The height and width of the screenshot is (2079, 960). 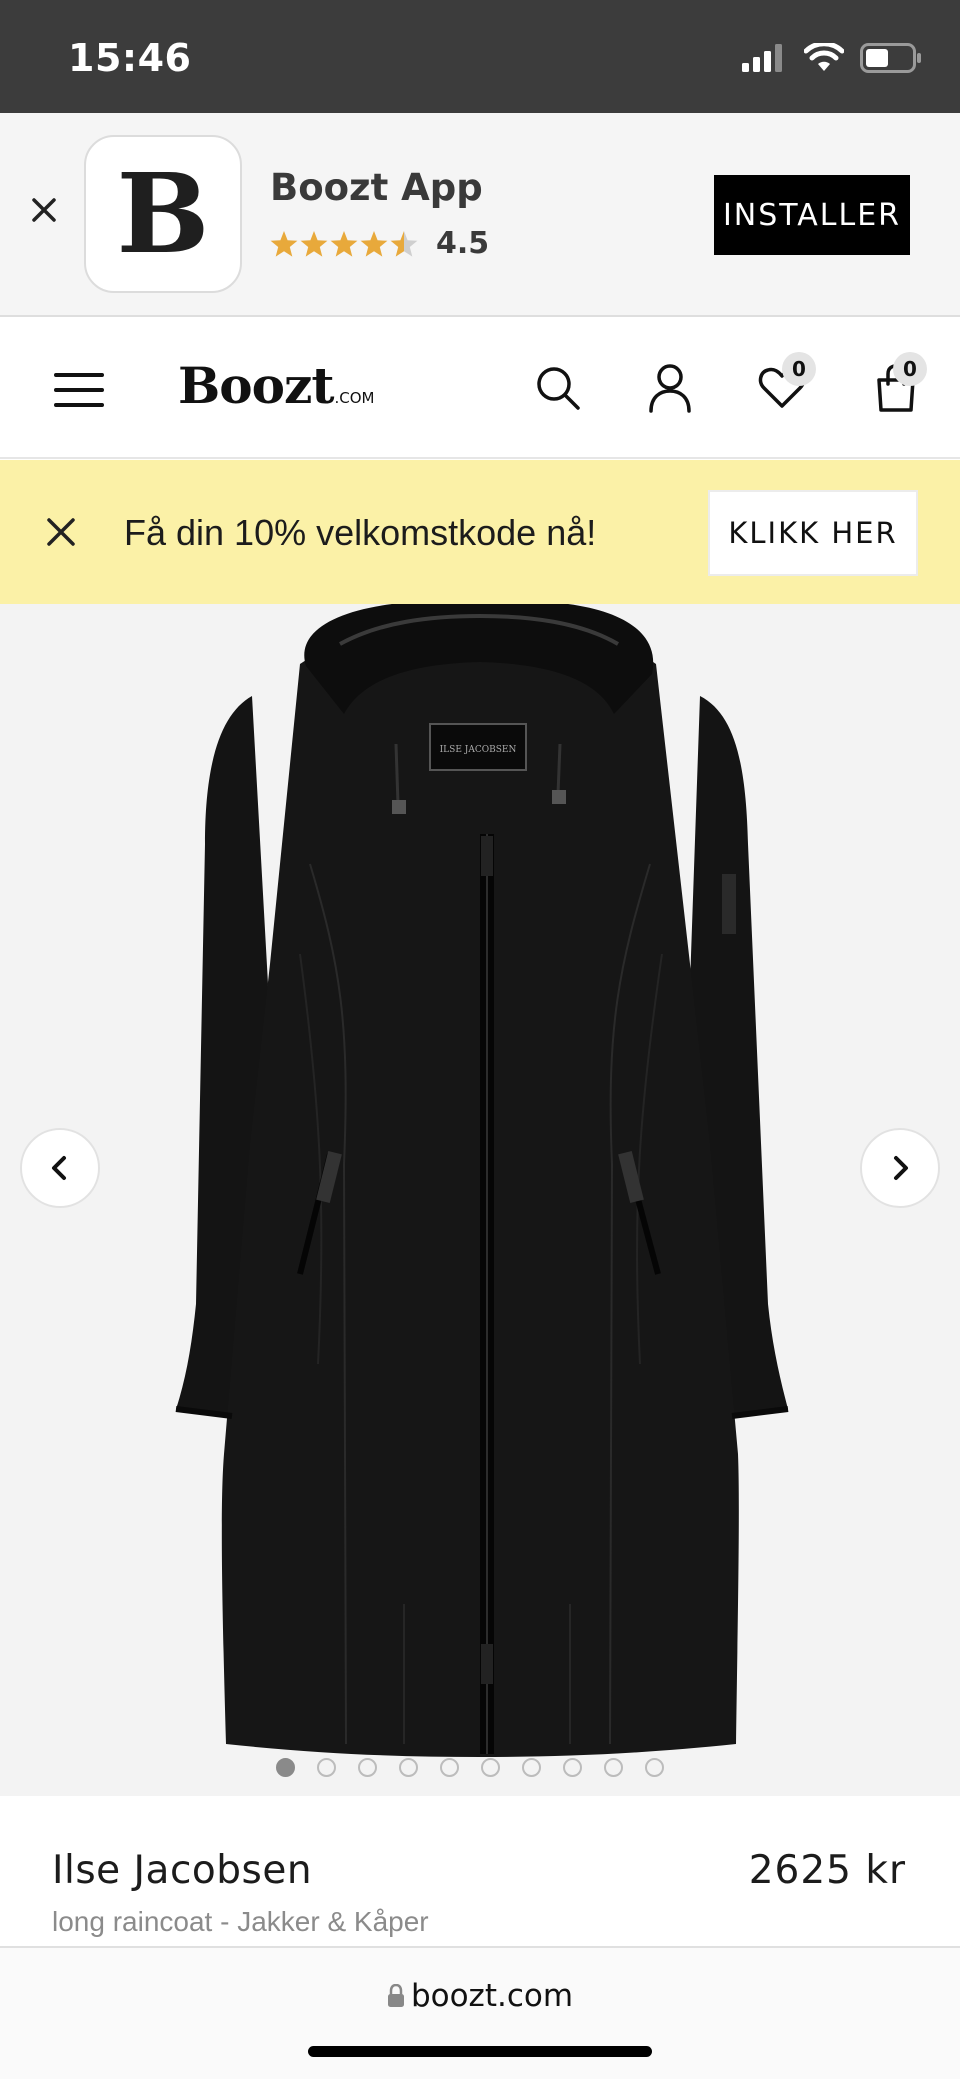 I want to click on account-button, so click(x=670, y=388).